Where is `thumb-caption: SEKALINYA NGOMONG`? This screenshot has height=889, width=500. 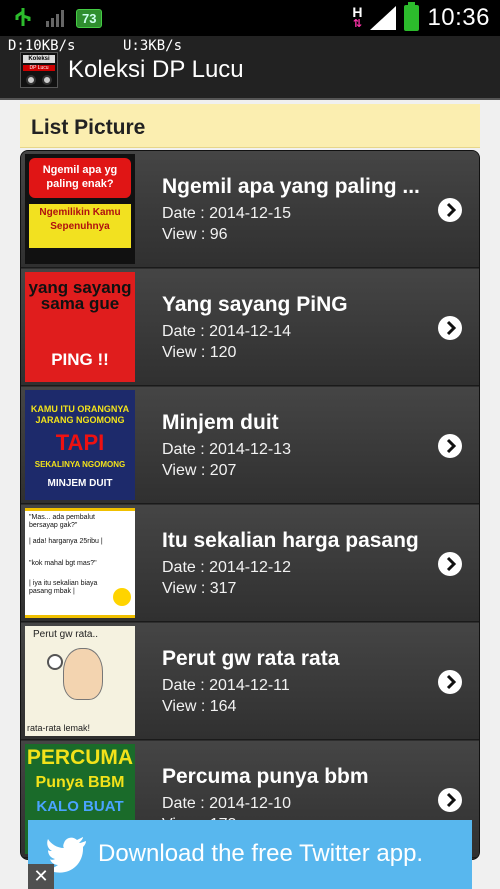 thumb-caption: SEKALINYA NGOMONG is located at coordinates (80, 464).